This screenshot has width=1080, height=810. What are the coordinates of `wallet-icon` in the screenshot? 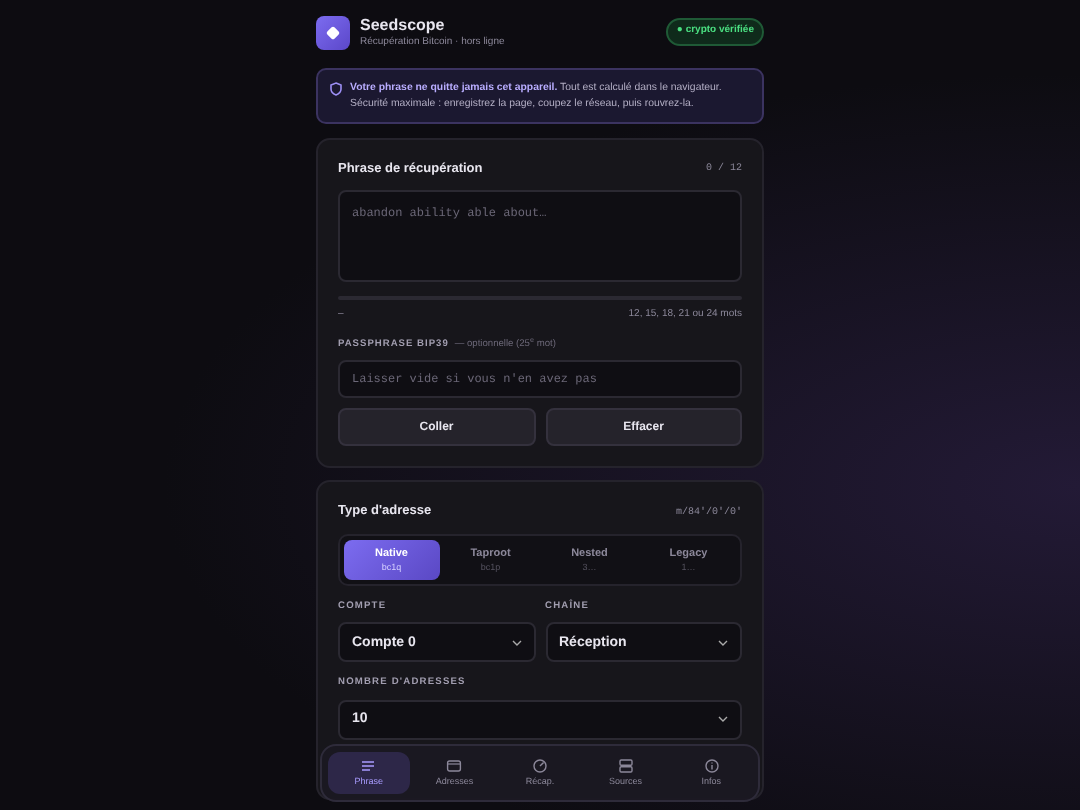 It's located at (454, 765).